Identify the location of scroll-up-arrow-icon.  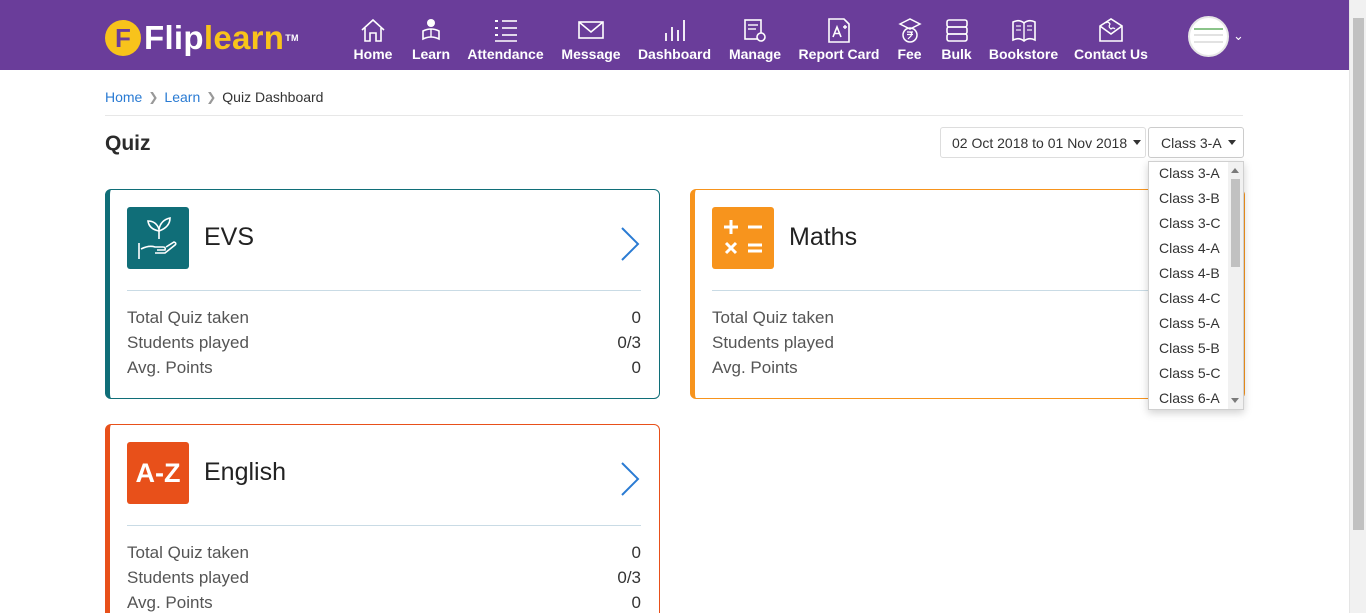
(1235, 170).